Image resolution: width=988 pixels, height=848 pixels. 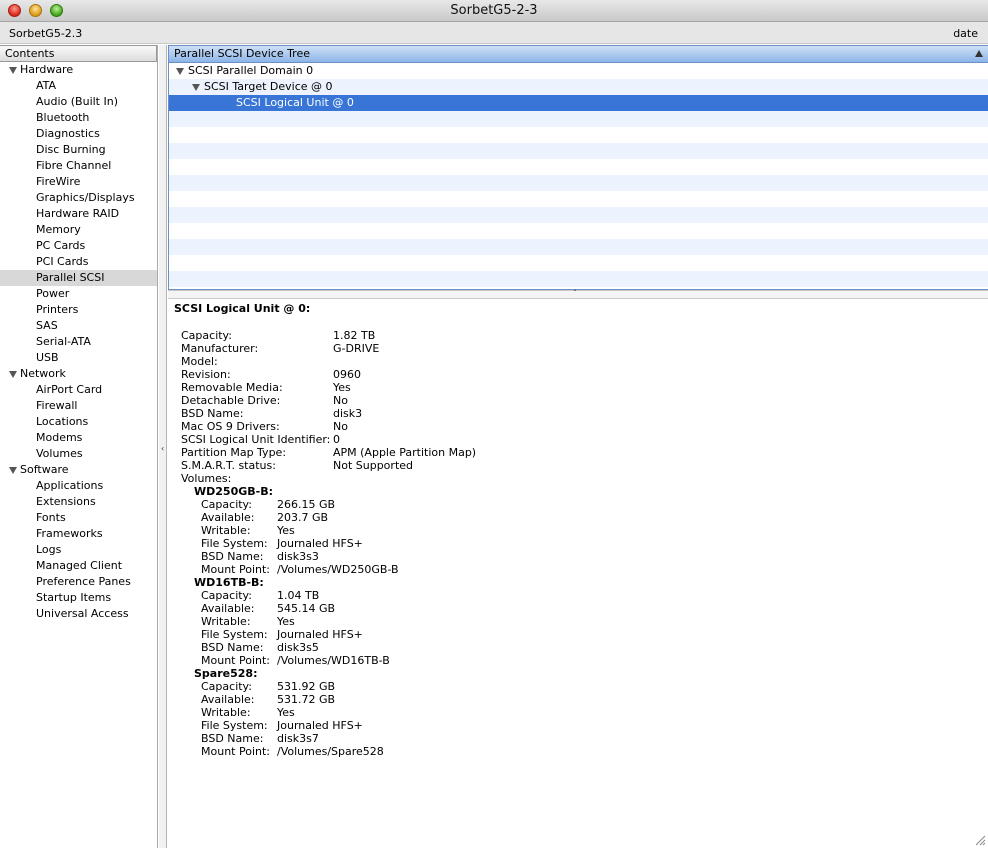 What do you see at coordinates (47, 325) in the screenshot?
I see `sidebar-item-label: SAS` at bounding box center [47, 325].